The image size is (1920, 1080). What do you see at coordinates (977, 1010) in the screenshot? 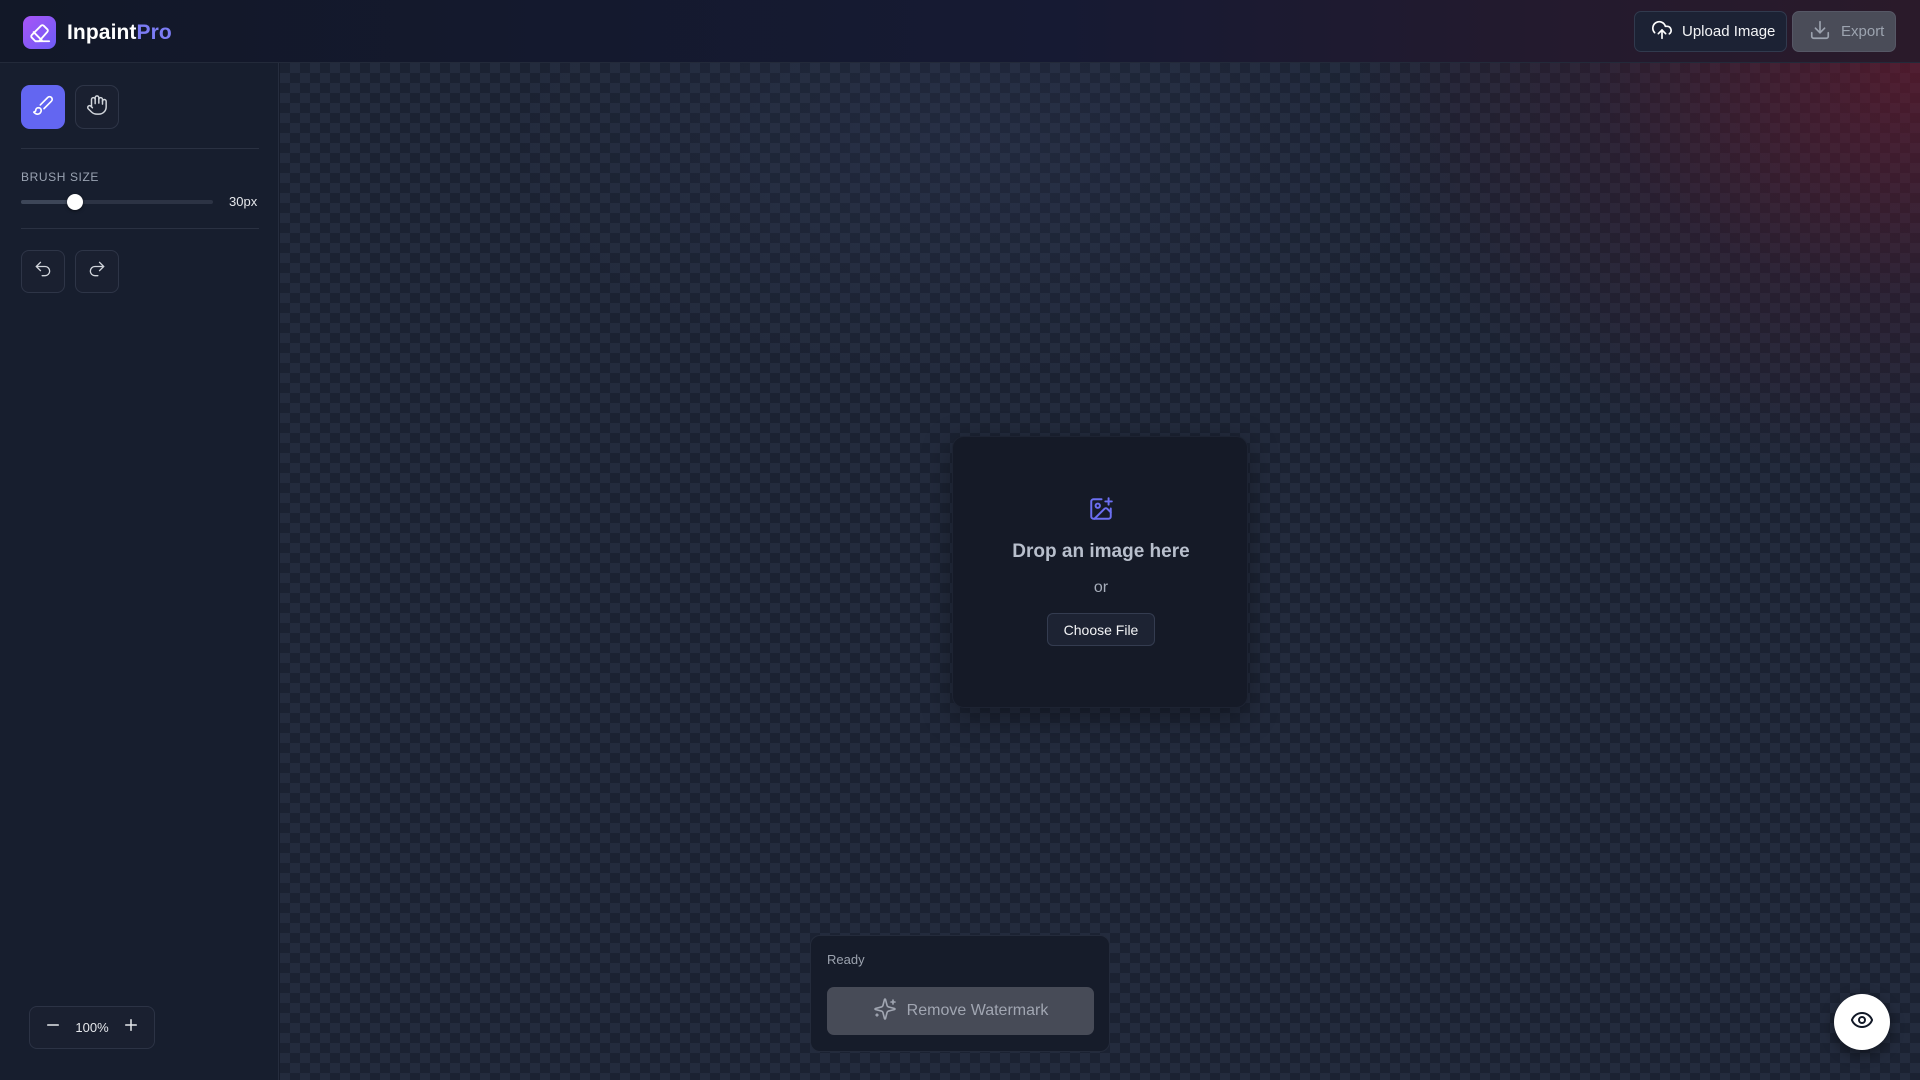
I see `remove-watermark-label: Remove Watermark` at bounding box center [977, 1010].